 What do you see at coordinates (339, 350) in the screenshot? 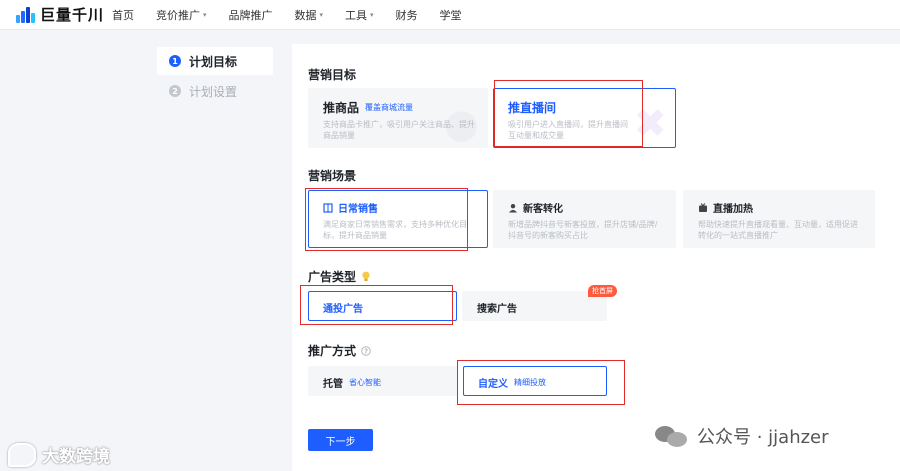
I see `section-title-promo-method: 推广方式 ?` at bounding box center [339, 350].